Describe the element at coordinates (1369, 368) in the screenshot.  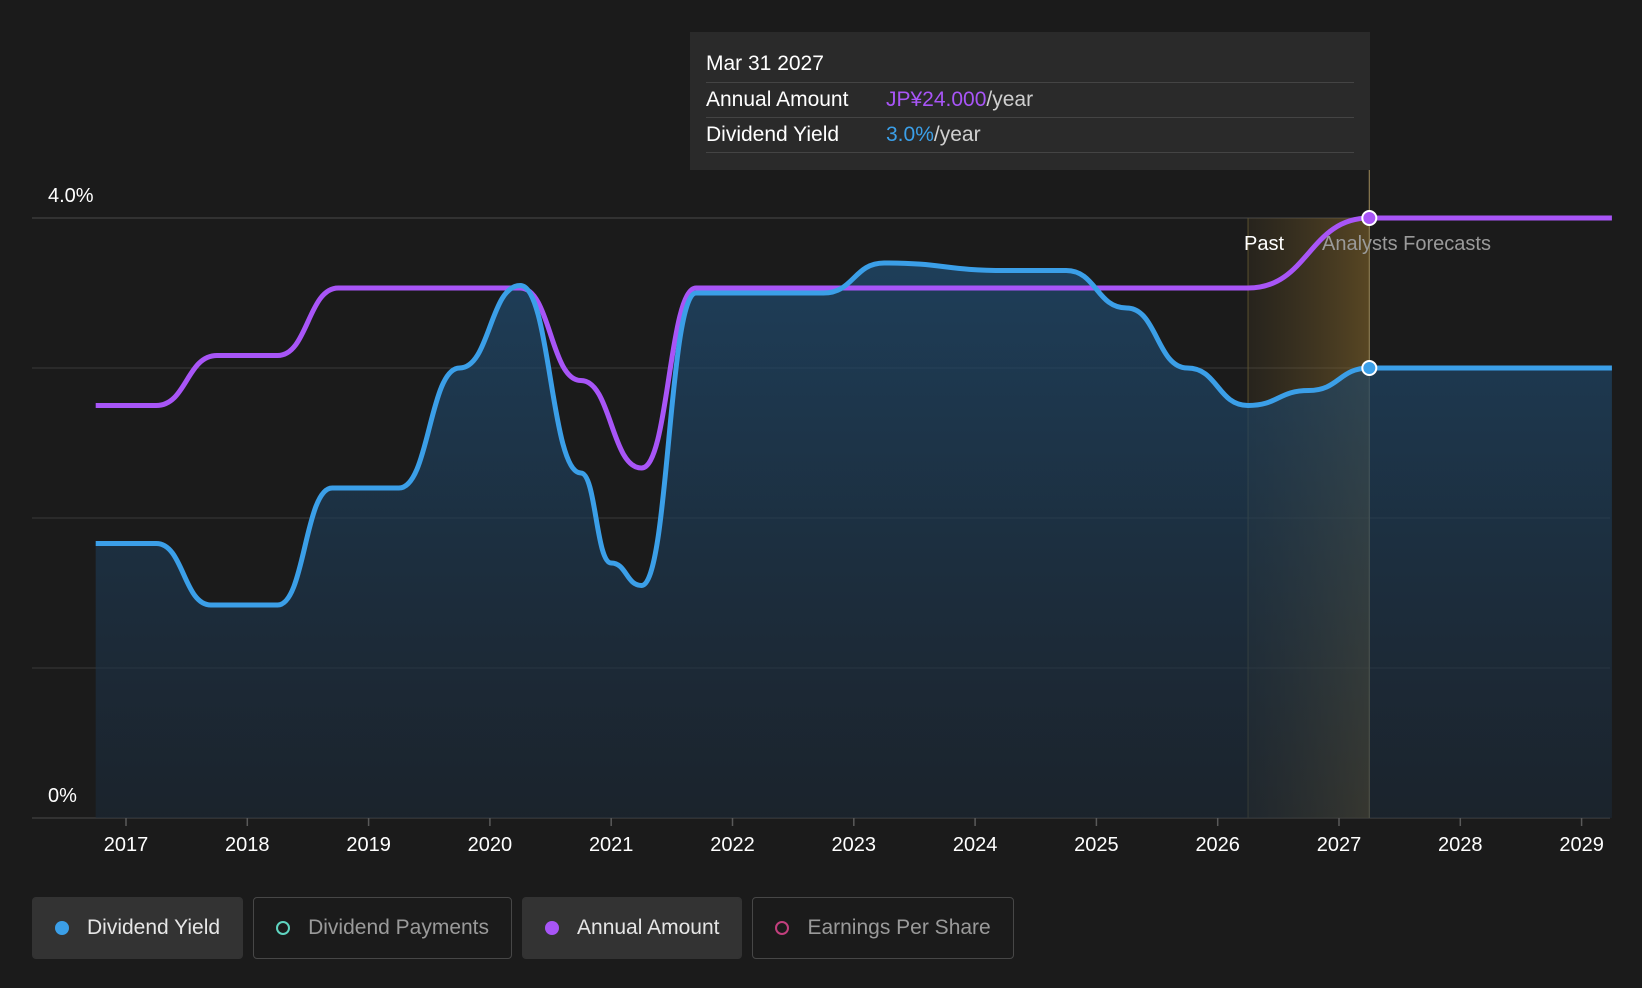
I see `dividend-yield-marker` at that location.